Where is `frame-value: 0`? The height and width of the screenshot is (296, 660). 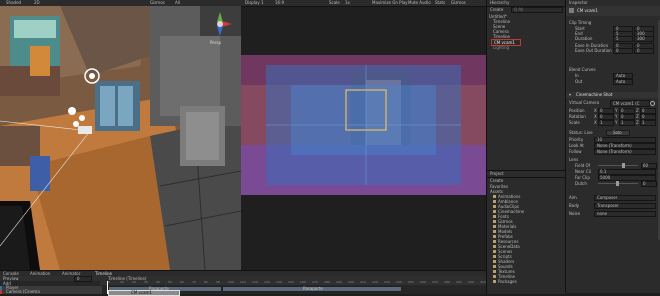 frame-value: 0 is located at coordinates (78, 278).